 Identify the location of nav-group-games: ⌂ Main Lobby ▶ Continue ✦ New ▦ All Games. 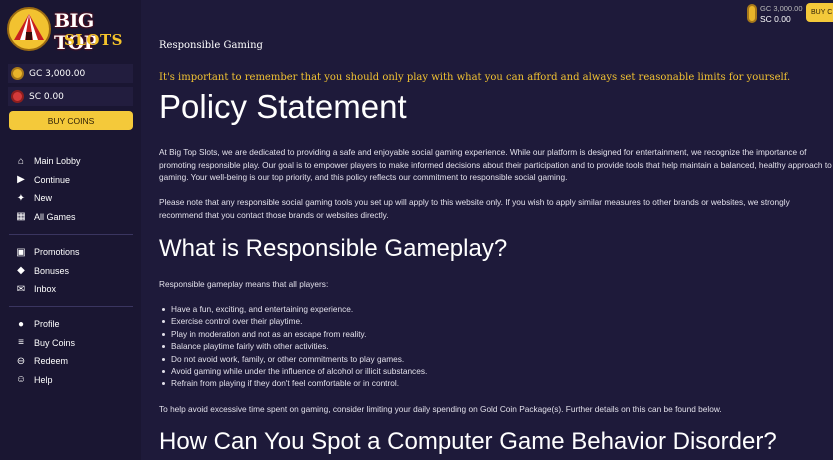
(70, 189).